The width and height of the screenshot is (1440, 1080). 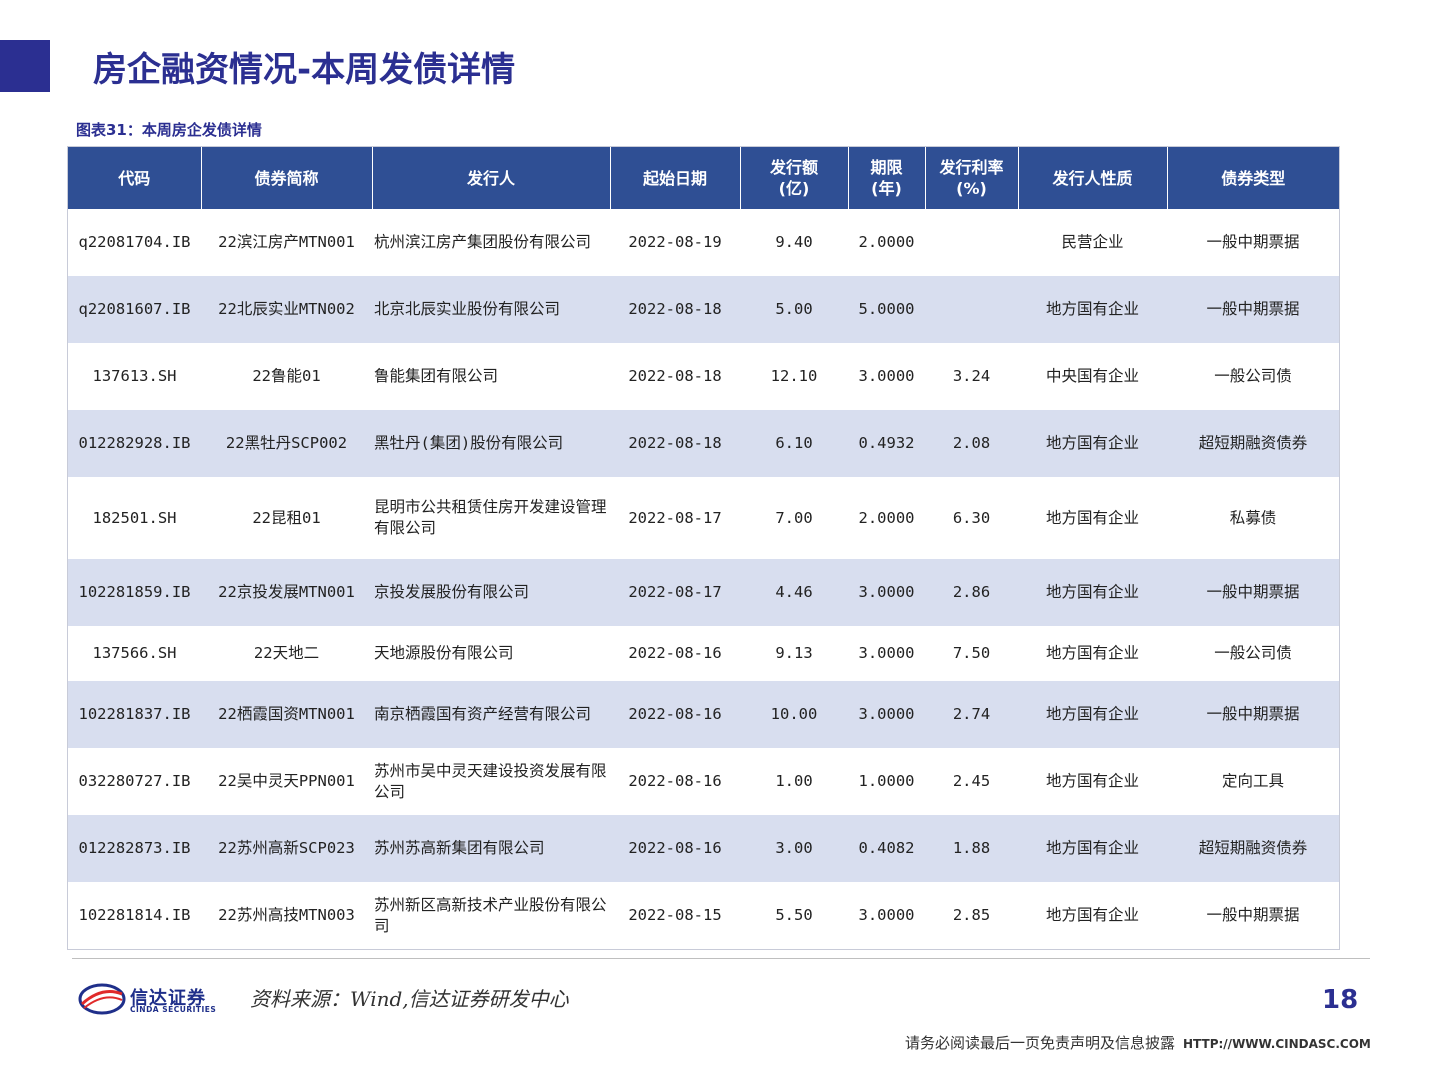 What do you see at coordinates (150, 999) in the screenshot?
I see `cinda-logo: 信达证券 CINDA SECURITIES` at bounding box center [150, 999].